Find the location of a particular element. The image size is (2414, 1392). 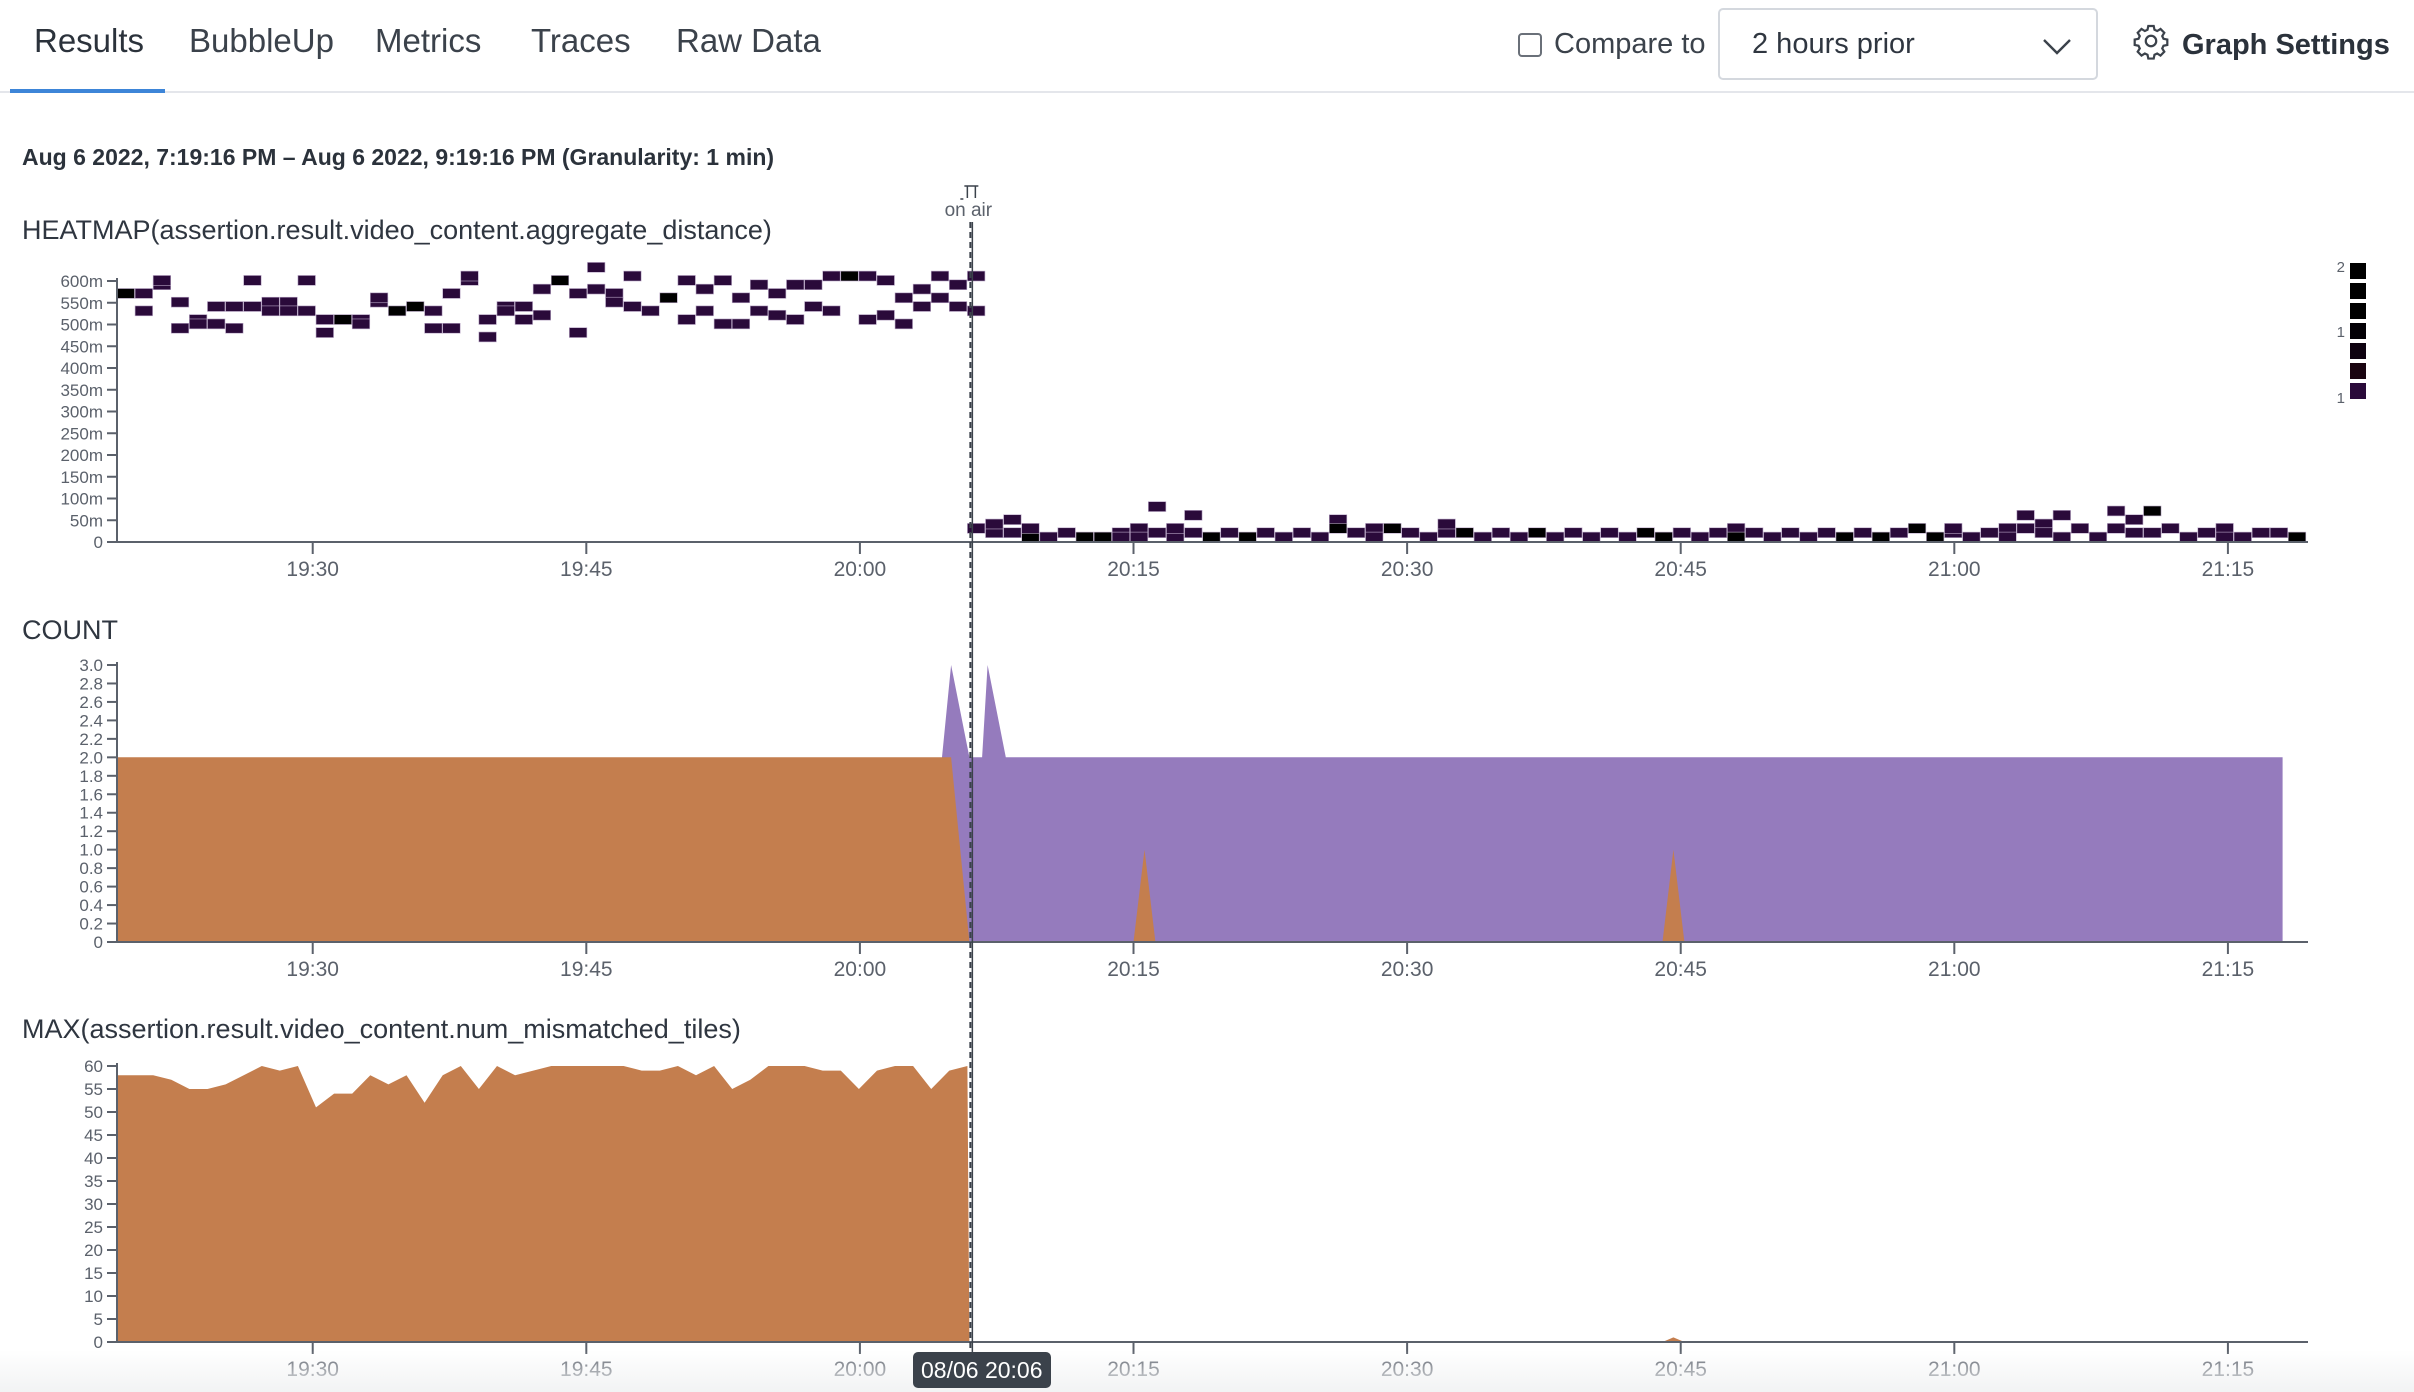

heatmap-y-tick-label: 400m is located at coordinates (81, 368).